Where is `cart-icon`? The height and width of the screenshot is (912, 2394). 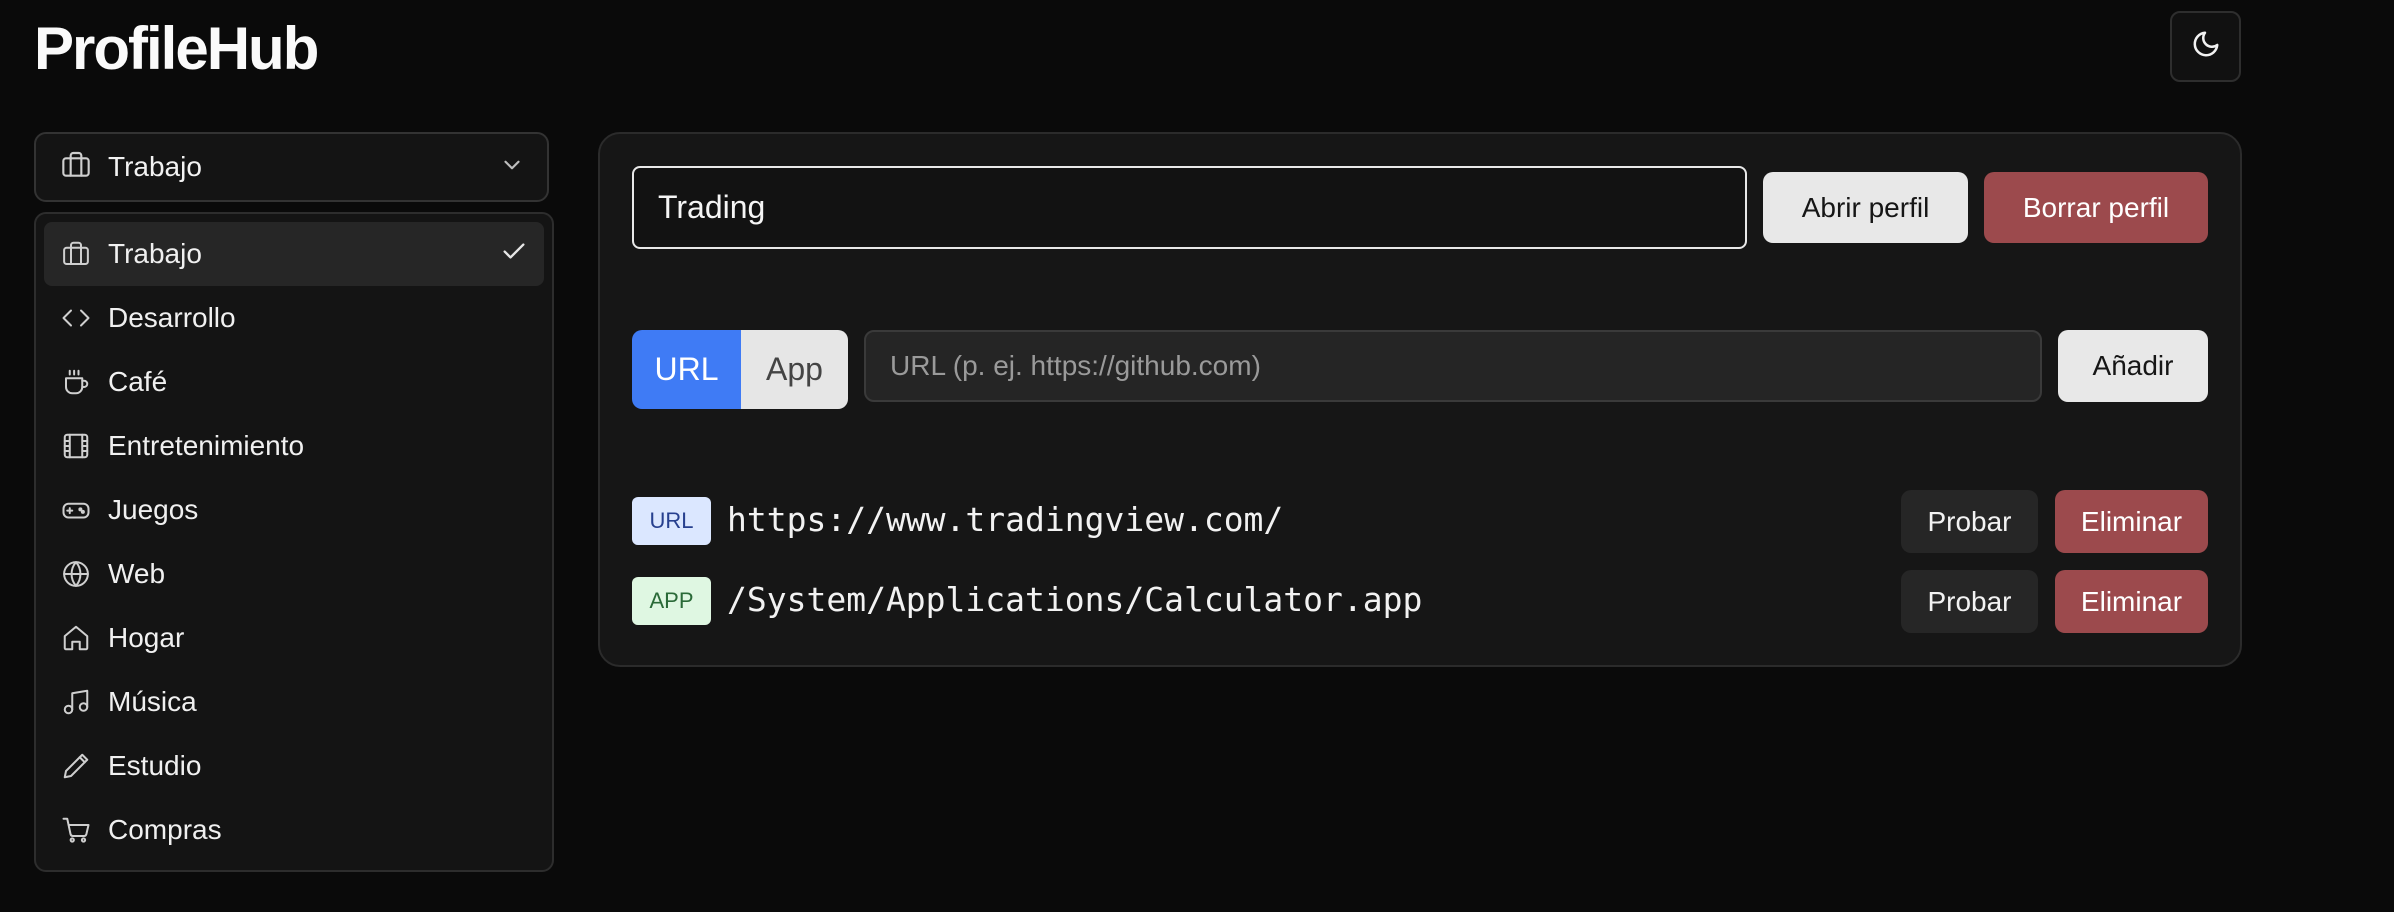
cart-icon is located at coordinates (76, 830).